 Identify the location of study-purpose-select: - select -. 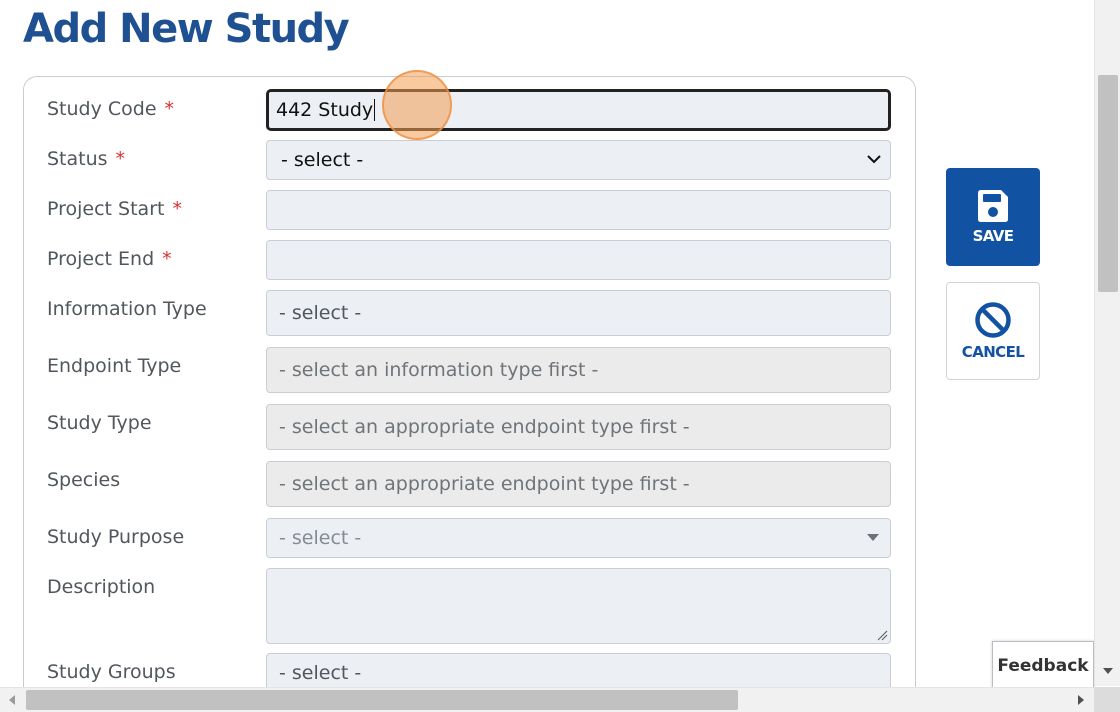
(578, 538).